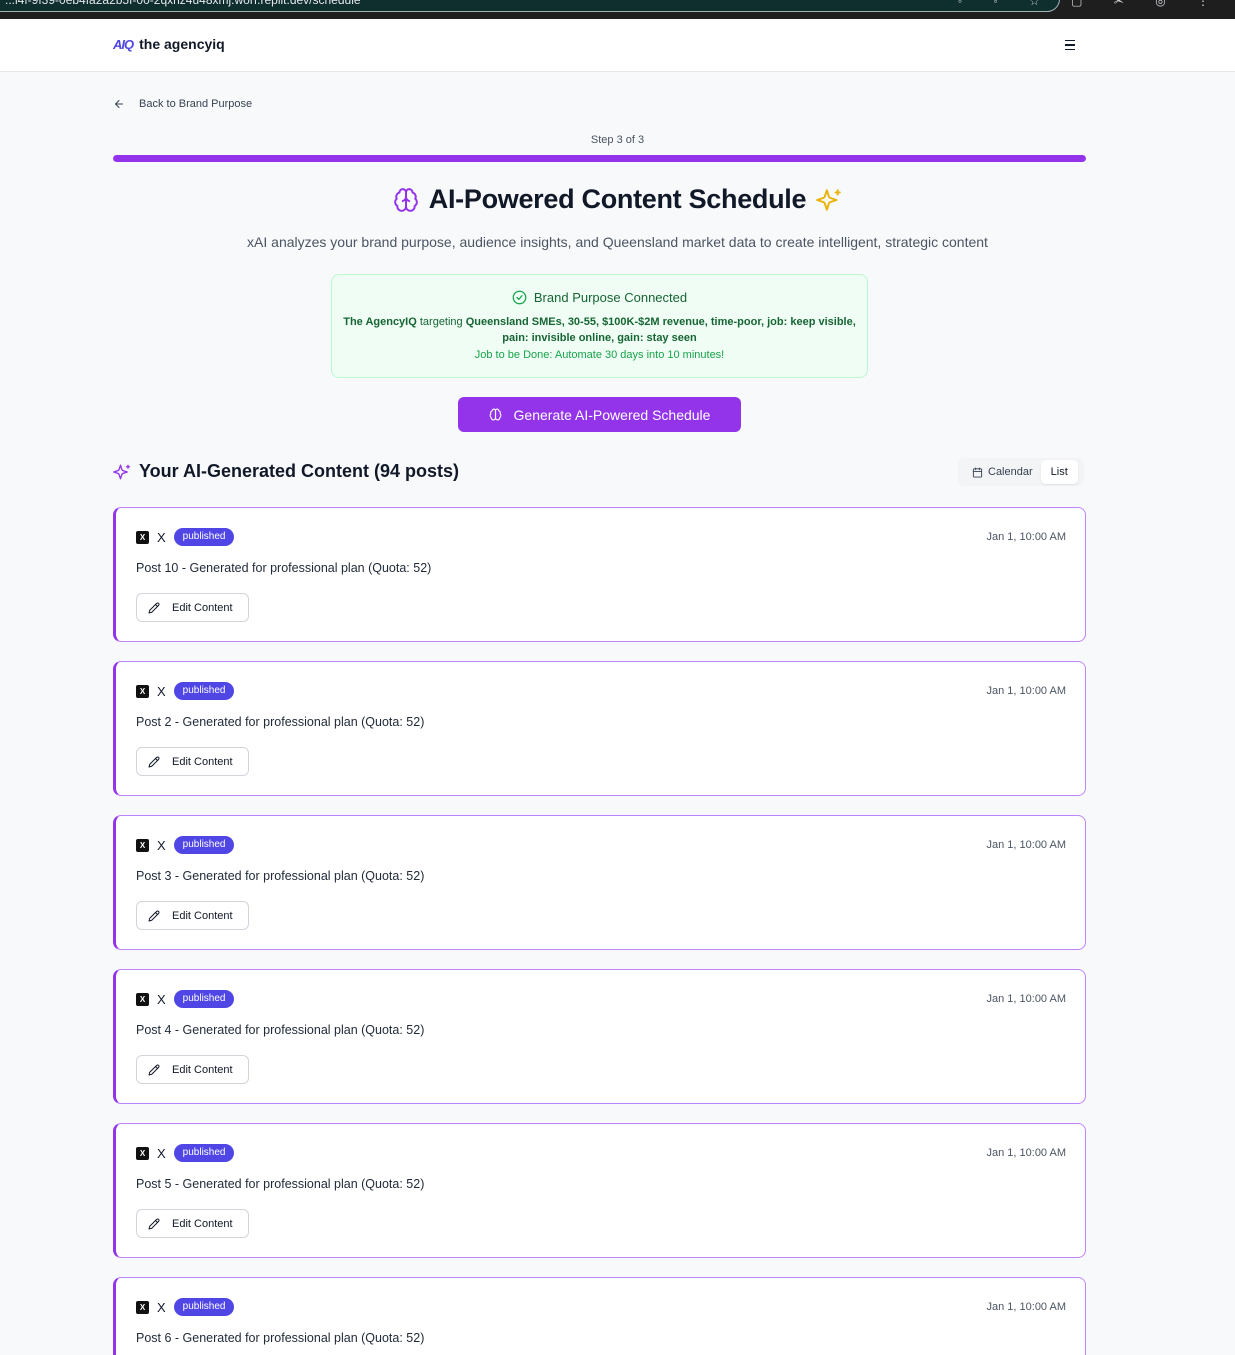 This screenshot has width=1235, height=1355. What do you see at coordinates (617, 45) in the screenshot?
I see `app-header: AIQ the agencyiq` at bounding box center [617, 45].